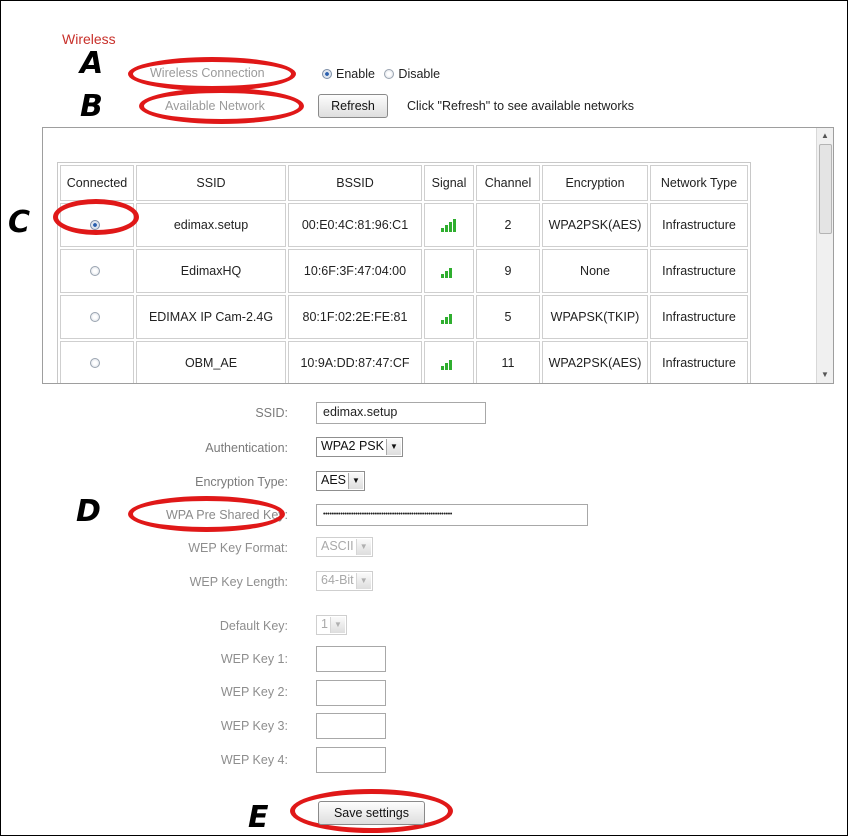  I want to click on col-channel: Channel, so click(508, 183).